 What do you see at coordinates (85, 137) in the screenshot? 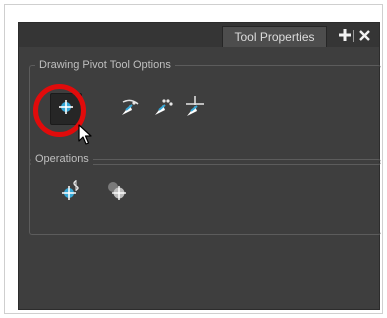
I see `mouse-pointer-icon` at bounding box center [85, 137].